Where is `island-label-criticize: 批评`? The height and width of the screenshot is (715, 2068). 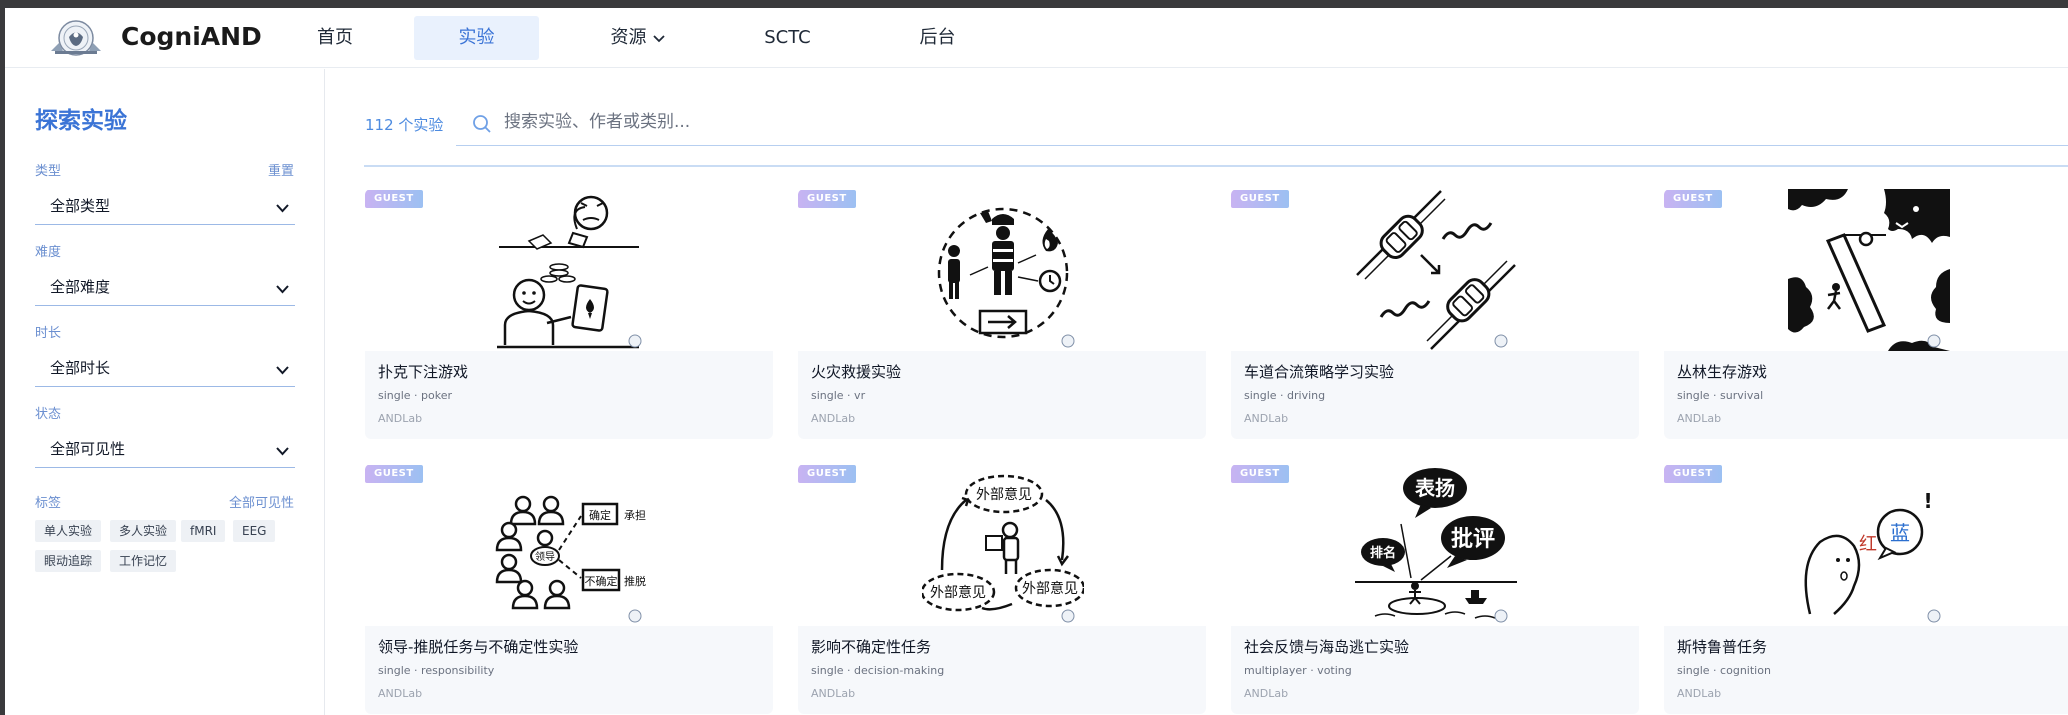
island-label-criticize: 批评 is located at coordinates (1473, 539).